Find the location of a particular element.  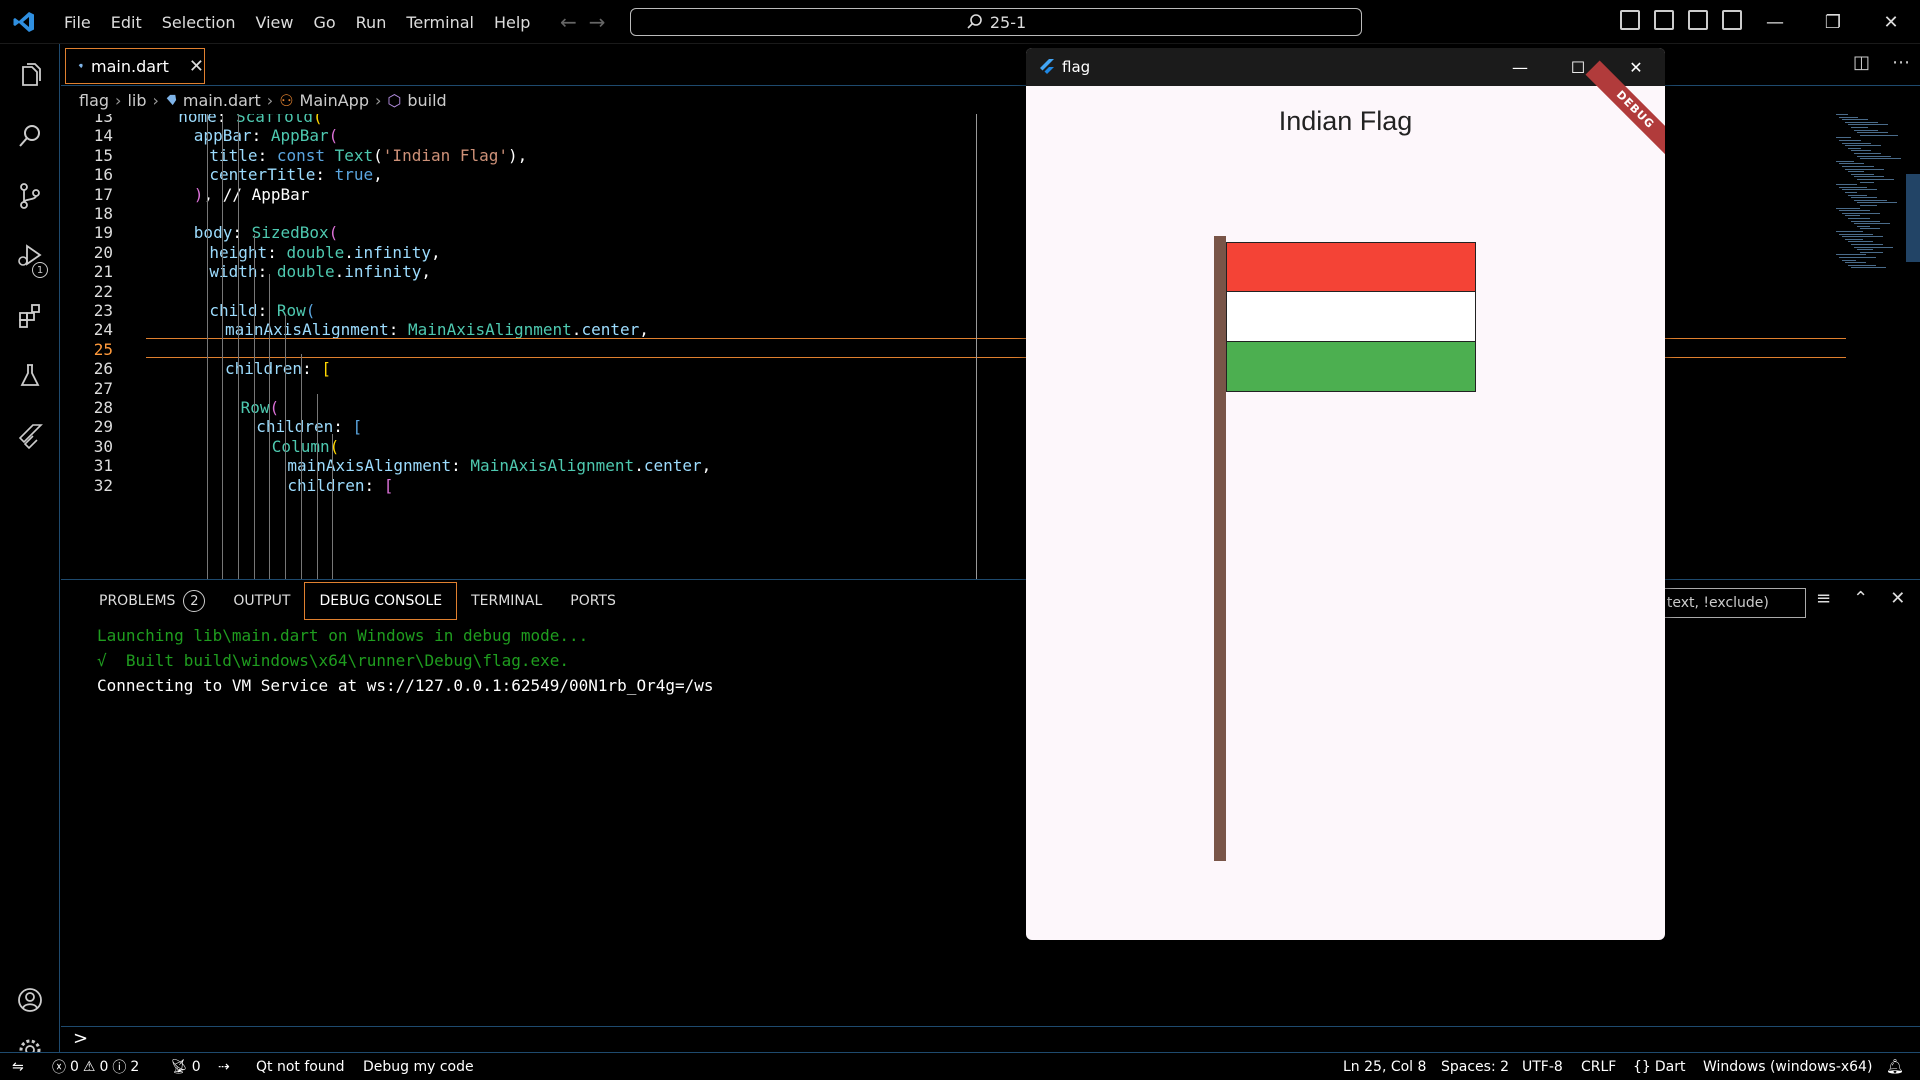

error-count: 0 is located at coordinates (74, 1067).